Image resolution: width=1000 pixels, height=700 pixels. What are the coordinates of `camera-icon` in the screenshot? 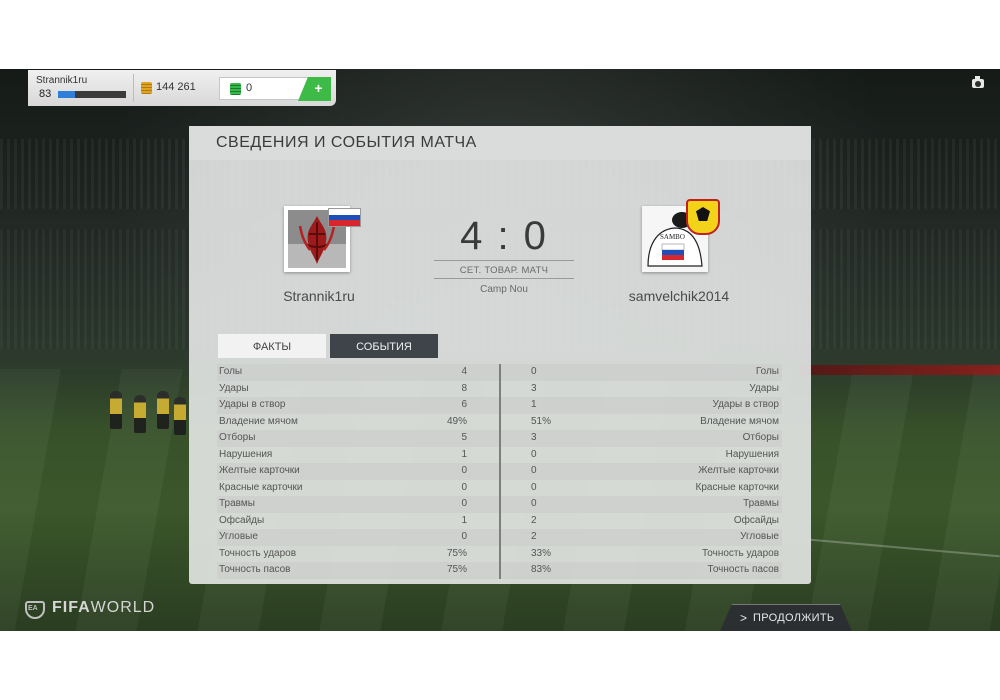 It's located at (978, 82).